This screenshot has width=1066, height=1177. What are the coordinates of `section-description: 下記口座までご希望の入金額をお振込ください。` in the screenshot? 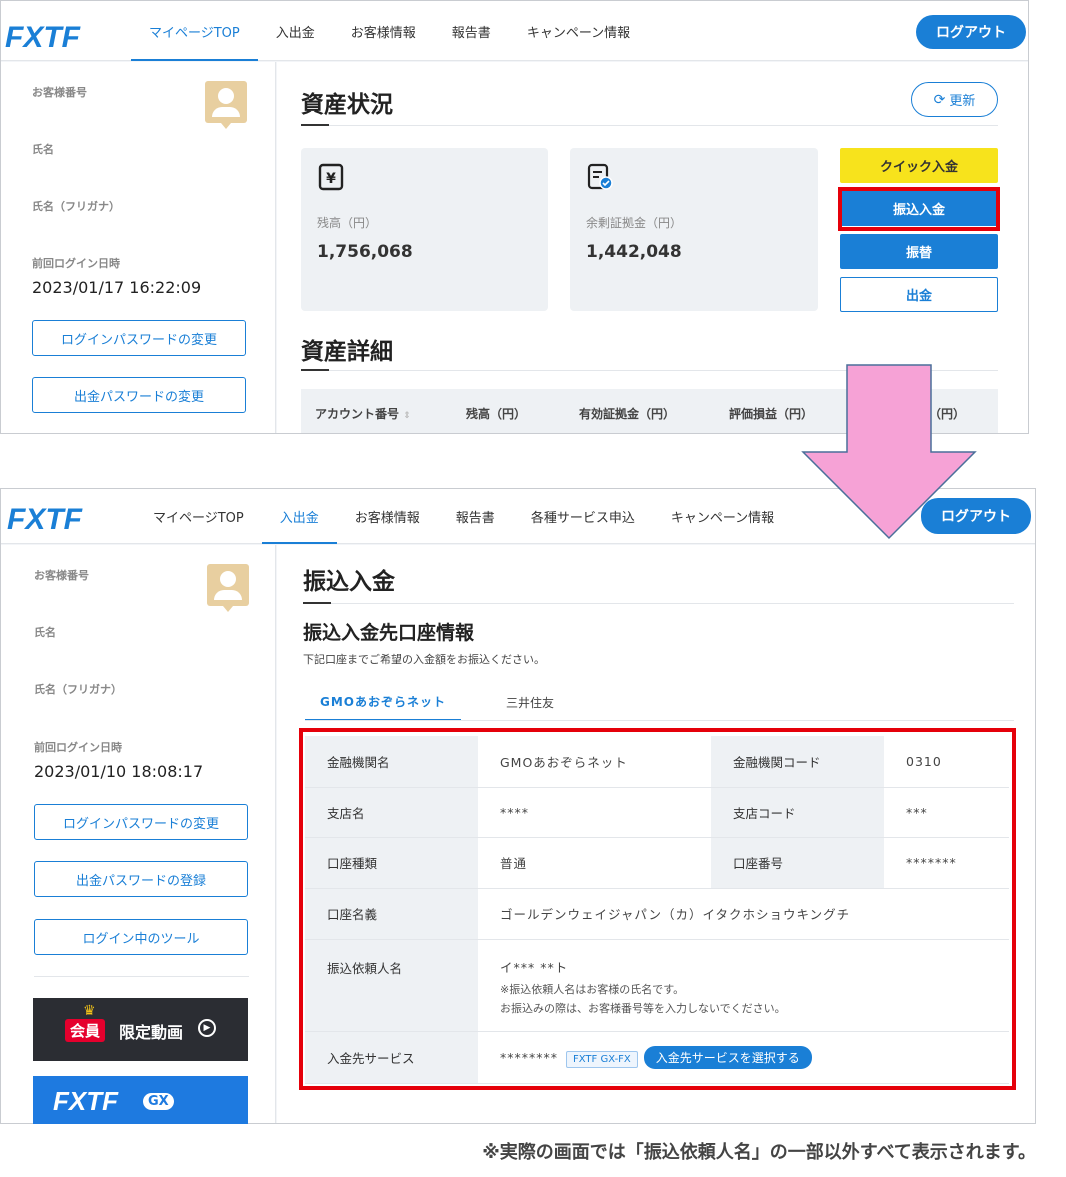 It's located at (424, 659).